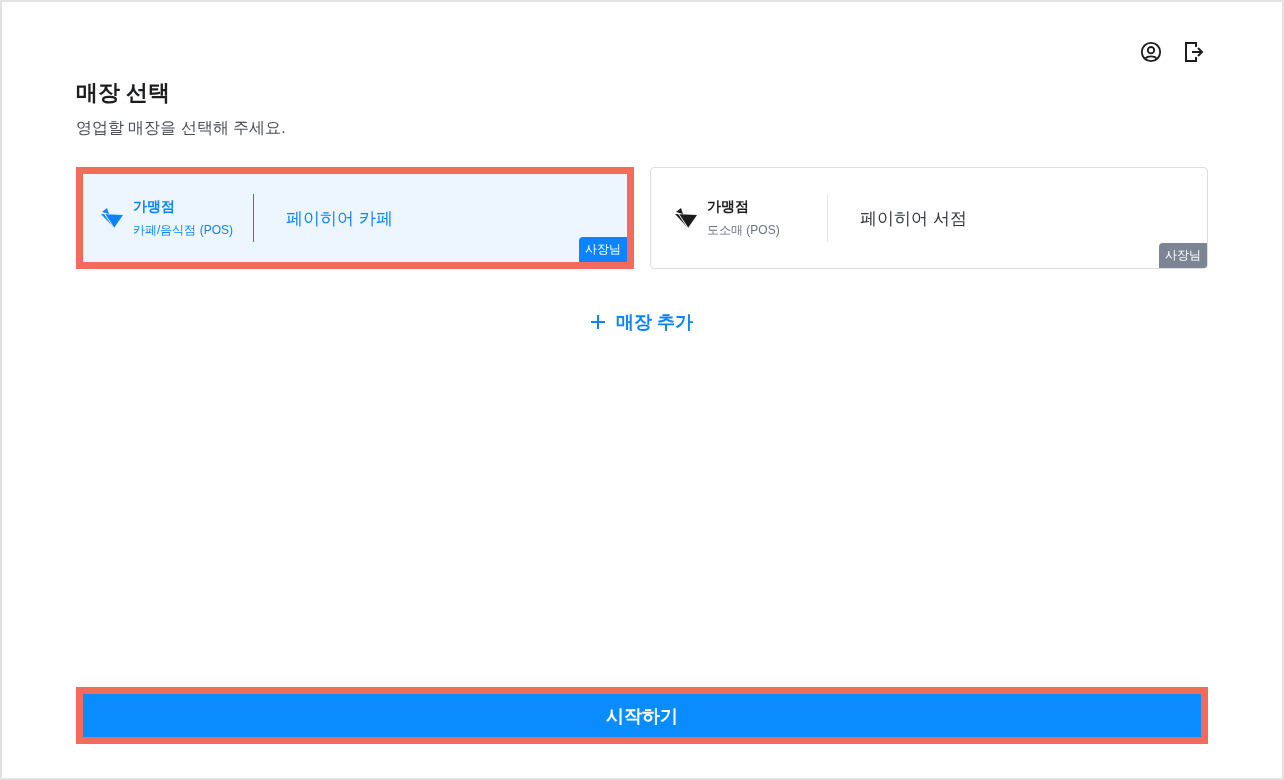 The image size is (1284, 780). I want to click on store-card: 가맹점 도소매 (POS) 페이히어 서점 사장님, so click(929, 218).